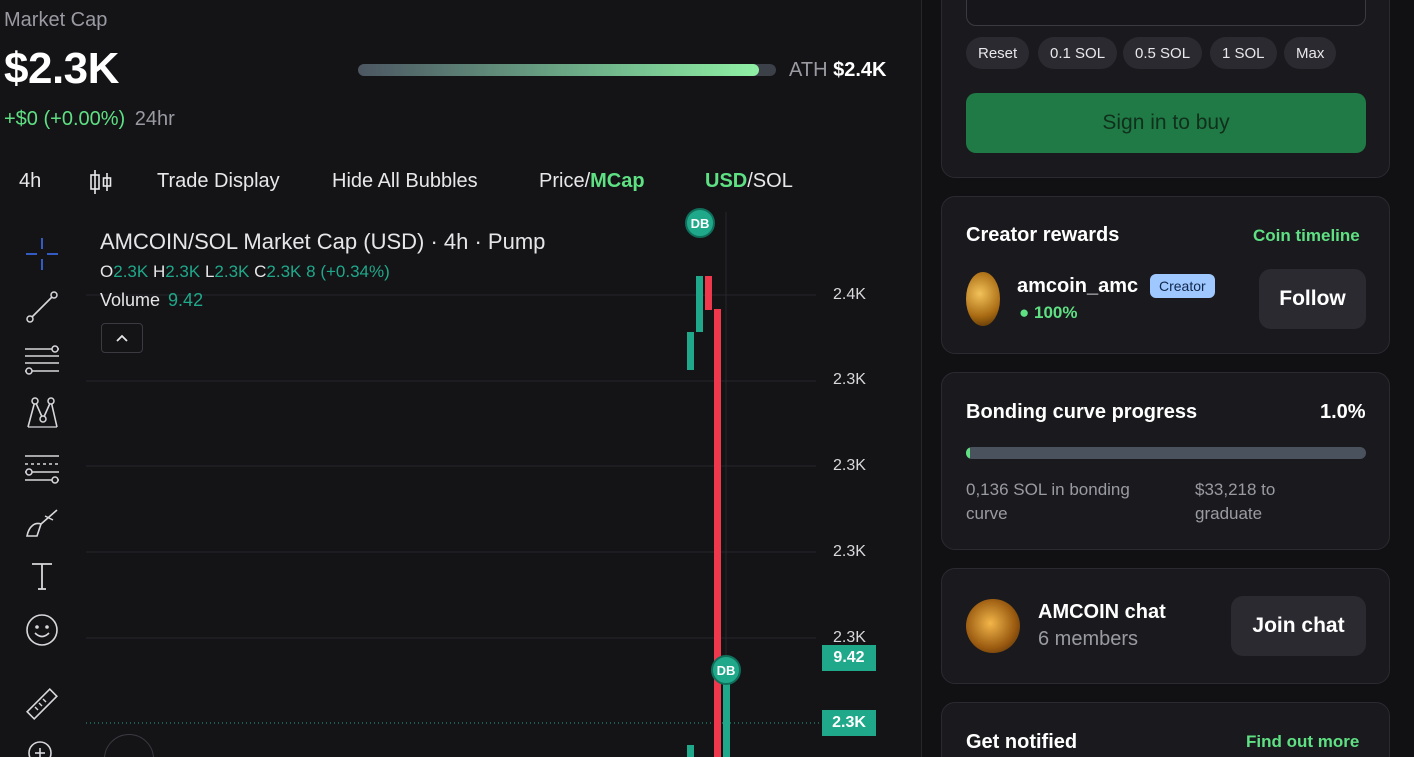  I want to click on ath-progress-bar, so click(567, 70).